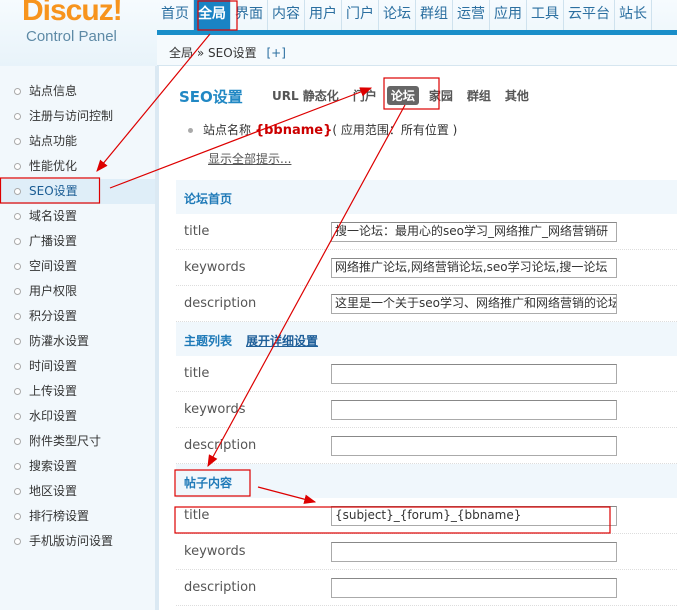 The height and width of the screenshot is (610, 677). Describe the element at coordinates (305, 95) in the screenshot. I see `tab-0: URL 静态化` at that location.